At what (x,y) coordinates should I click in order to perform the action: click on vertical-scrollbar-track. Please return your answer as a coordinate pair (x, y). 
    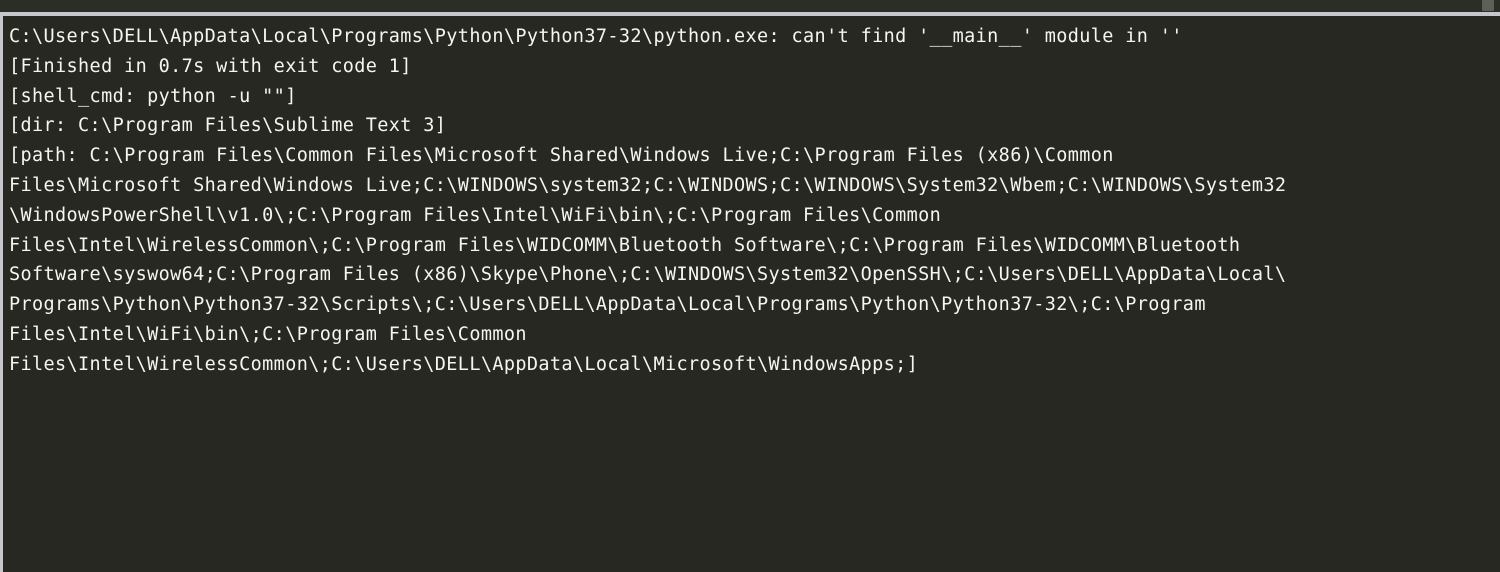
    Looking at the image, I should click on (1491, 6).